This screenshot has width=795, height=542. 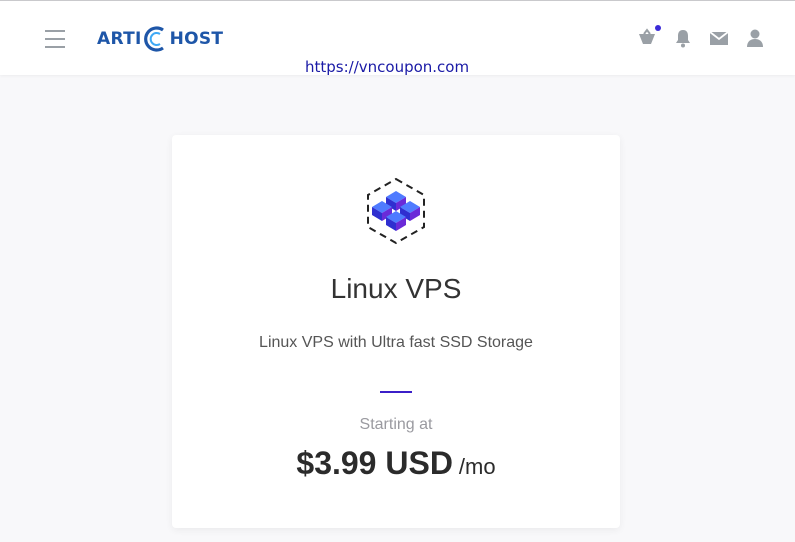 I want to click on starting-at-label: Starting at, so click(x=396, y=424).